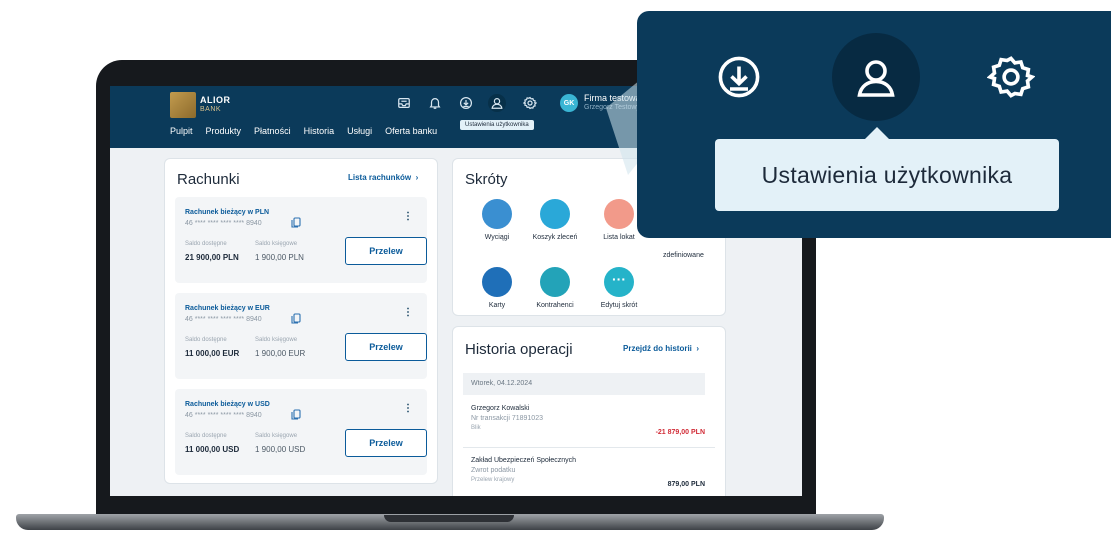  What do you see at coordinates (877, 133) in the screenshot?
I see `tooltip-arrow` at bounding box center [877, 133].